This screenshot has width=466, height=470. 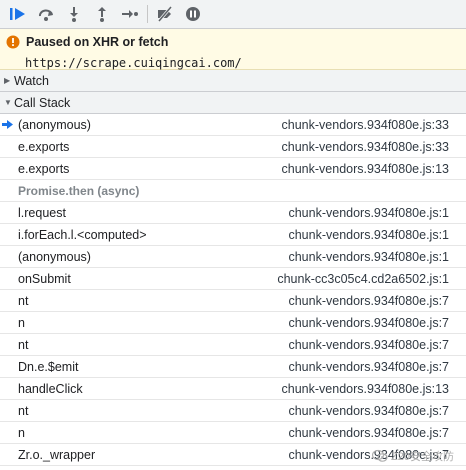 I want to click on step-out-icon, so click(x=102, y=14).